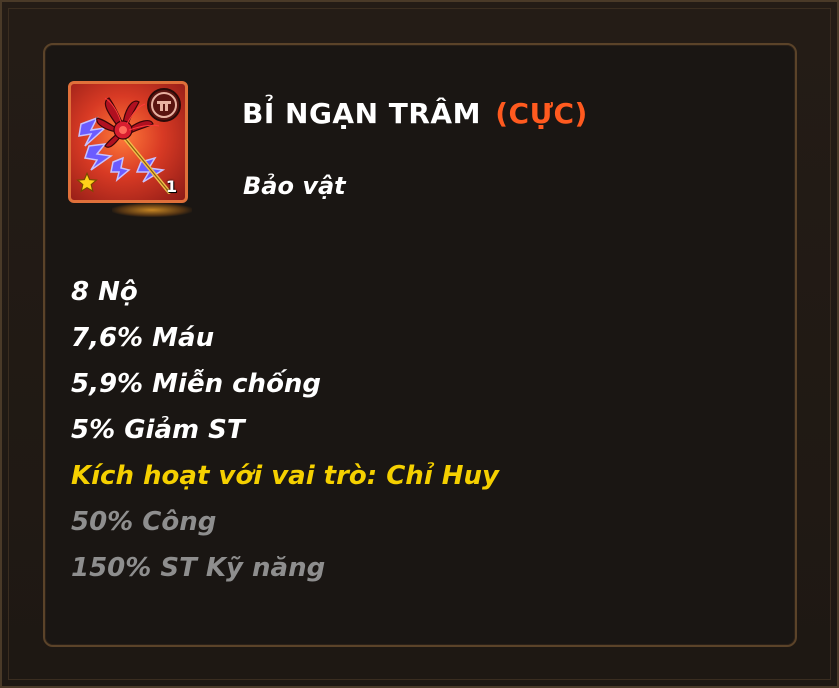 The image size is (839, 688). What do you see at coordinates (285, 476) in the screenshot?
I see `activation-condition: Kích hoạt với vai trò: Chỉ Huy` at bounding box center [285, 476].